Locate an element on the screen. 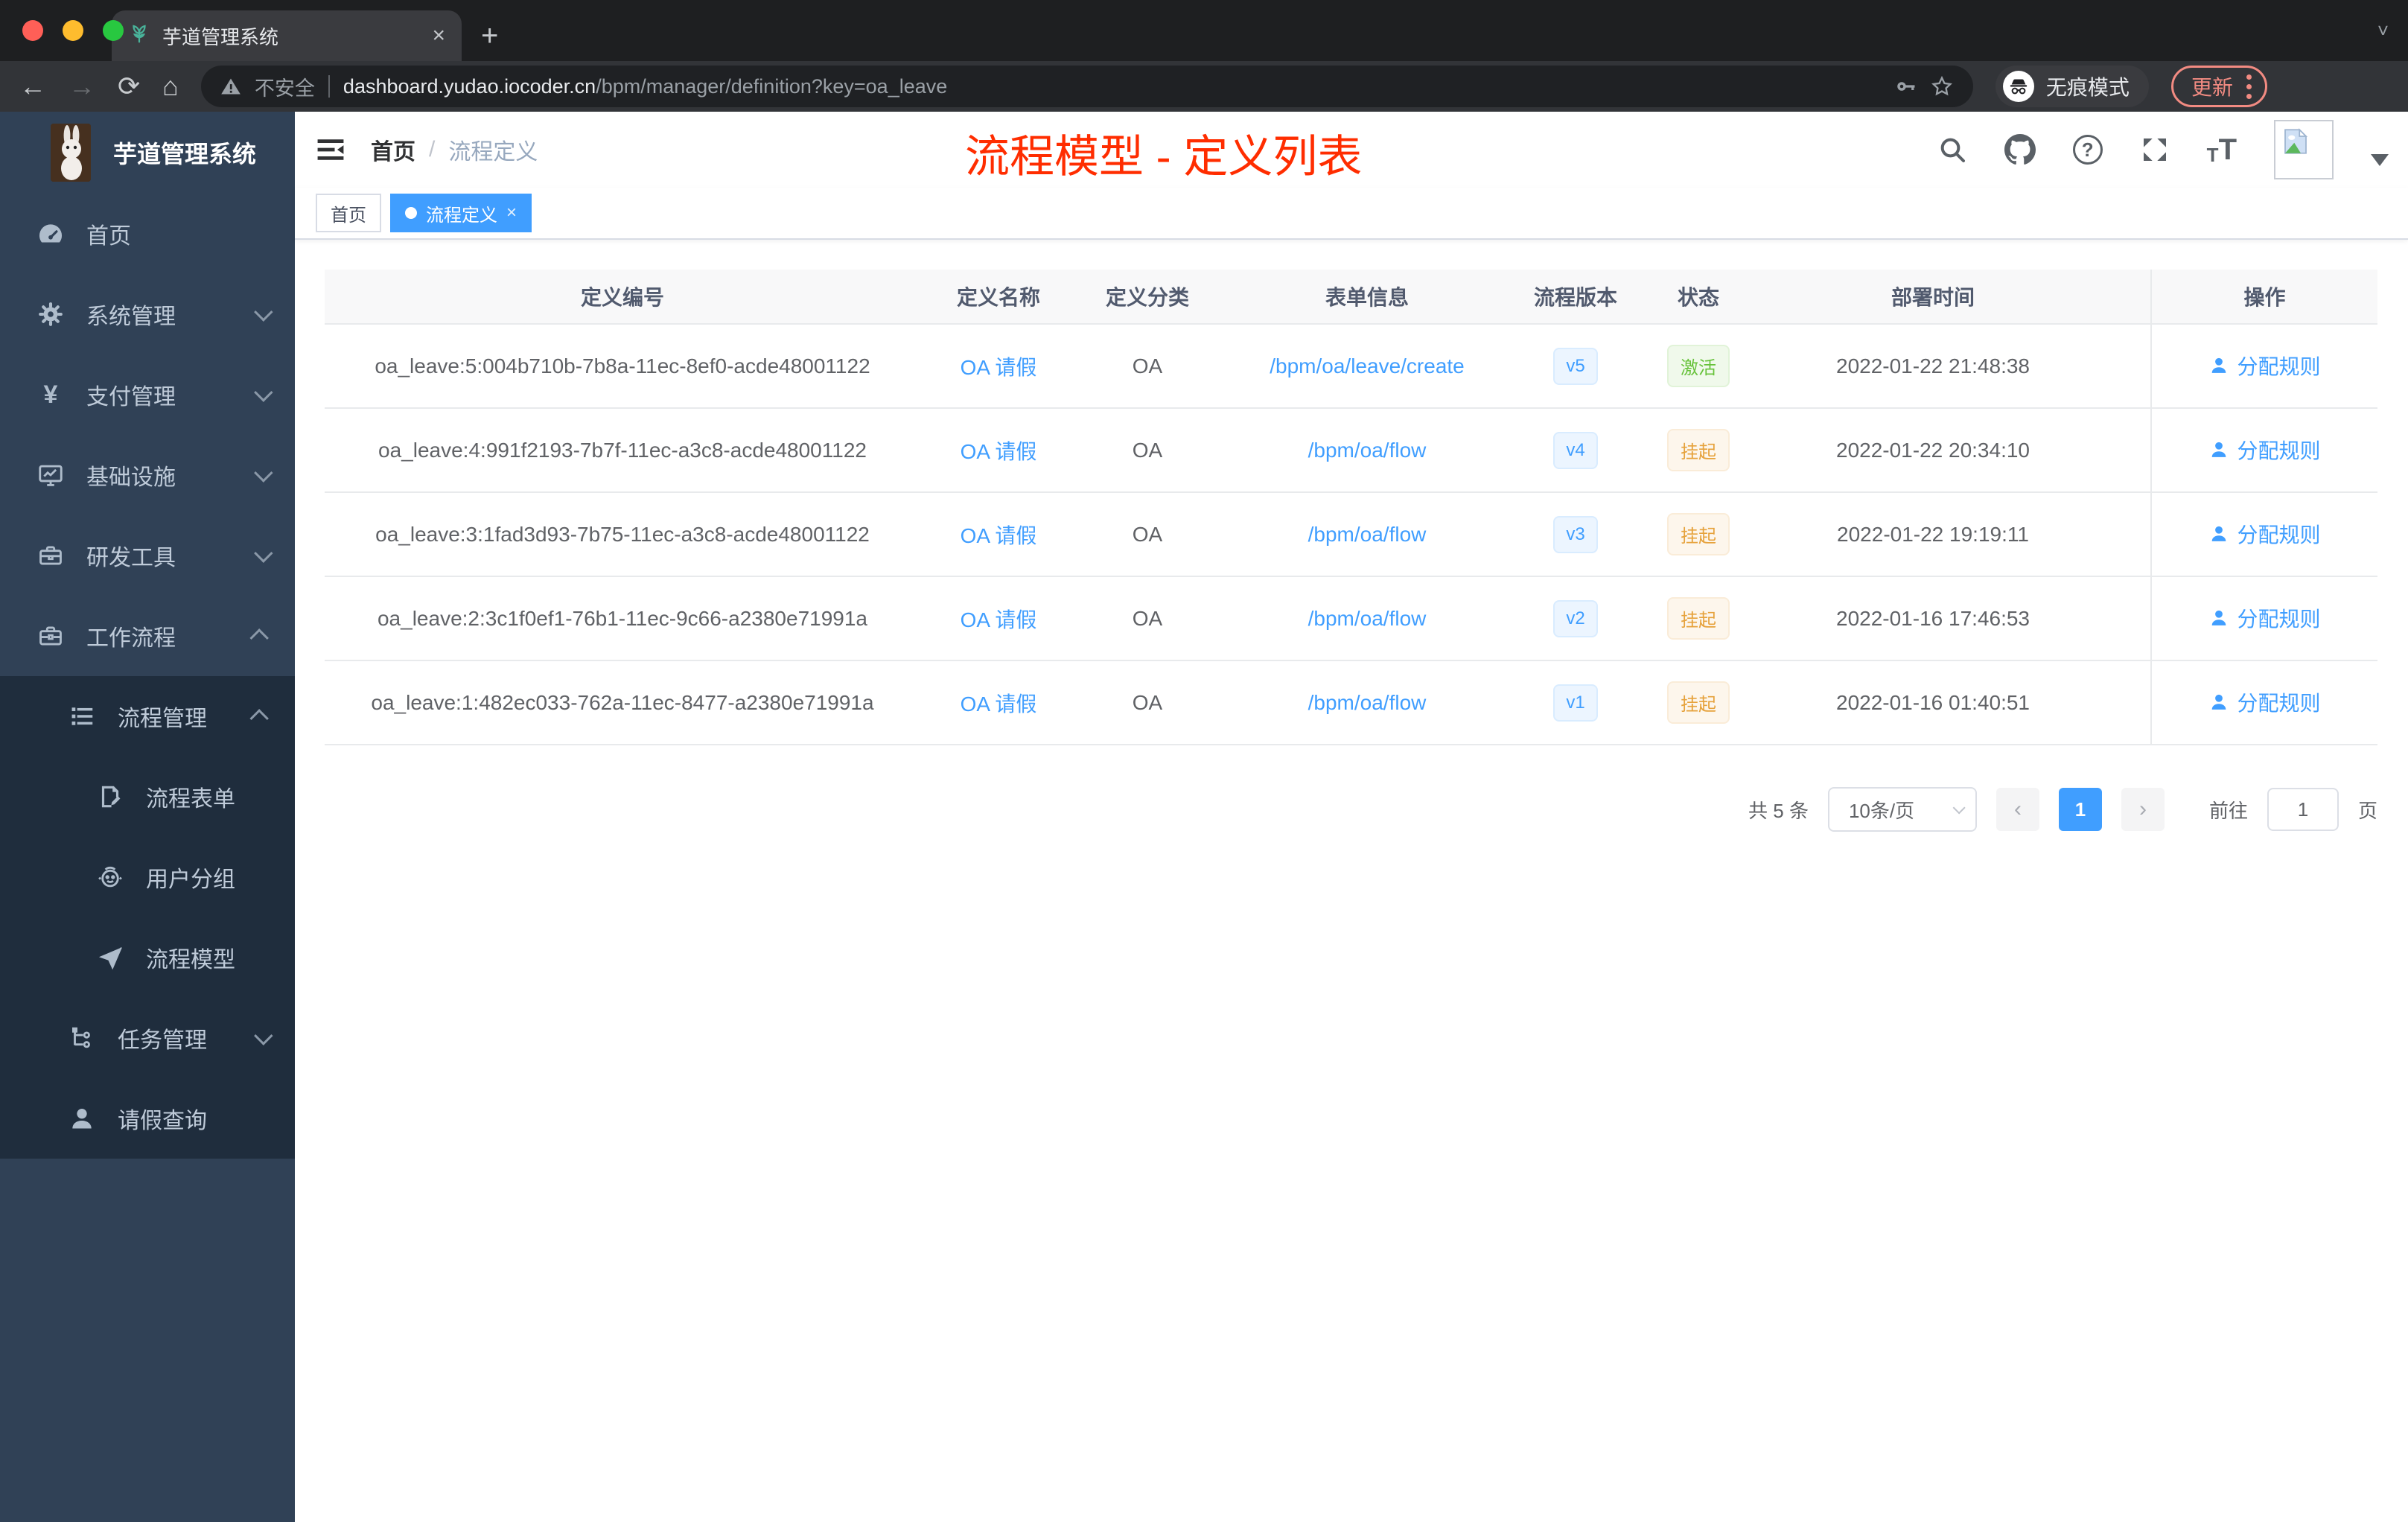 The width and height of the screenshot is (2408, 1522). column-header: 定义分类 is located at coordinates (1147, 297).